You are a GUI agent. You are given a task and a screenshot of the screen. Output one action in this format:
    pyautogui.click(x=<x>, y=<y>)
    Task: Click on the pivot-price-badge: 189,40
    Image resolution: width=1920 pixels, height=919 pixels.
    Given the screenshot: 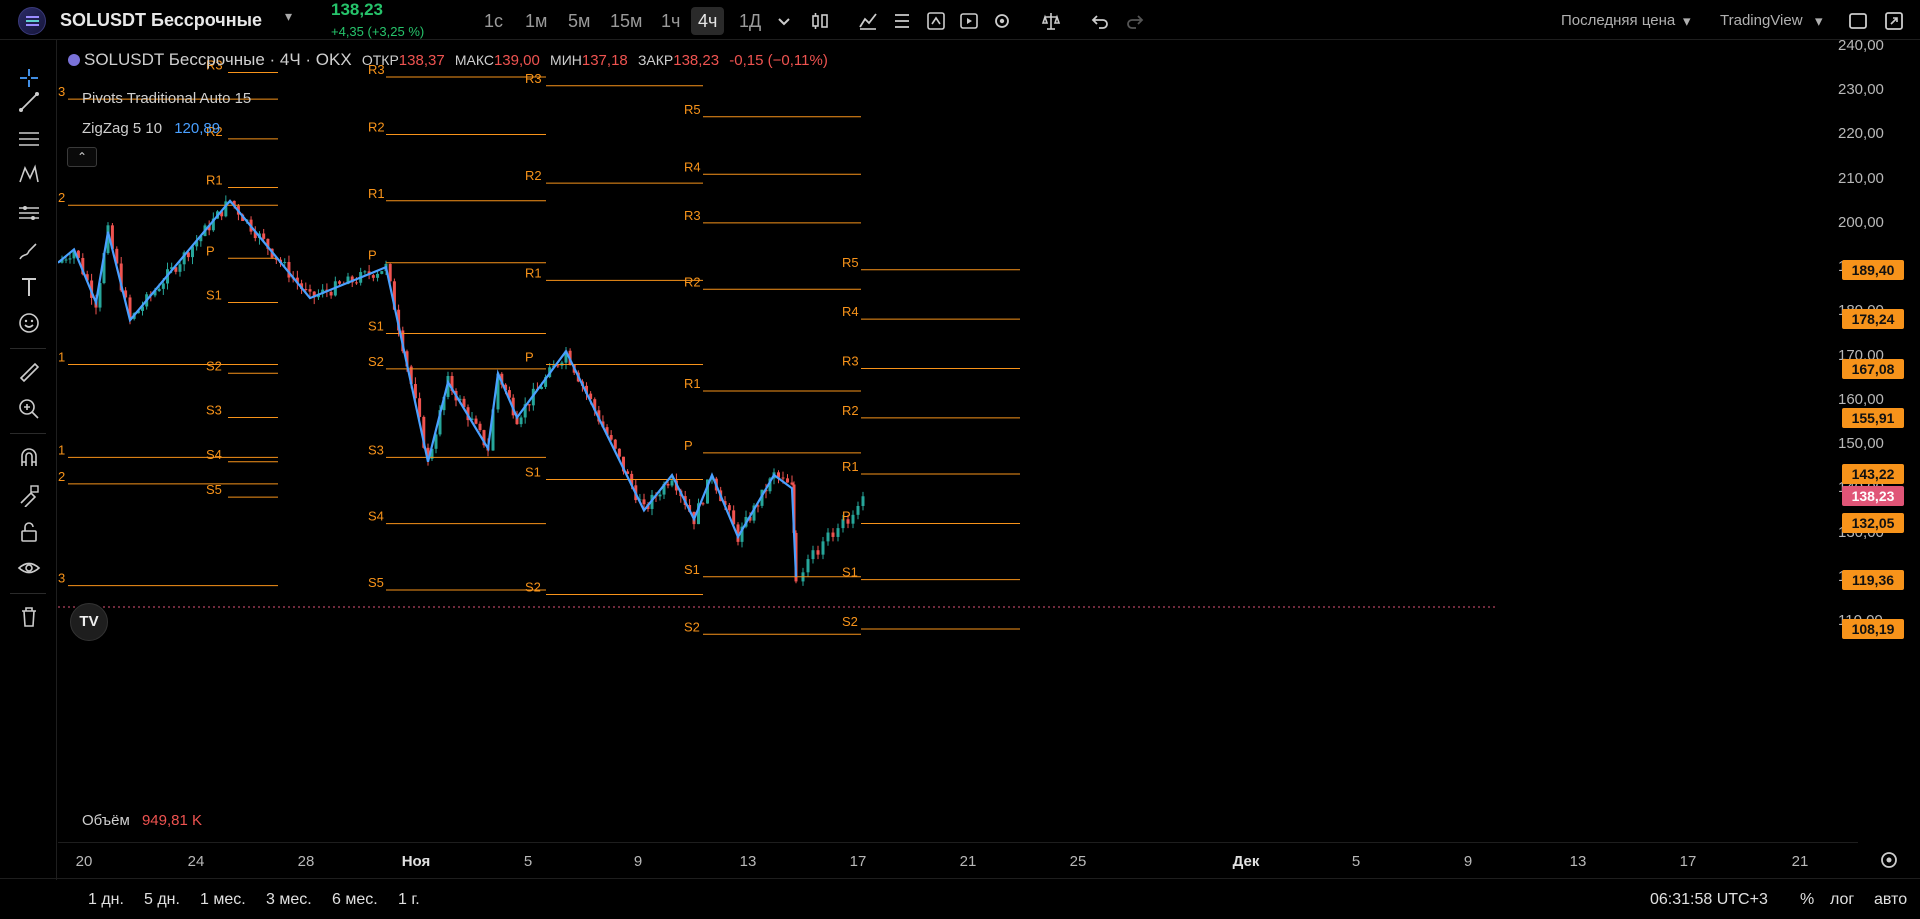 What is the action you would take?
    pyautogui.click(x=1873, y=269)
    